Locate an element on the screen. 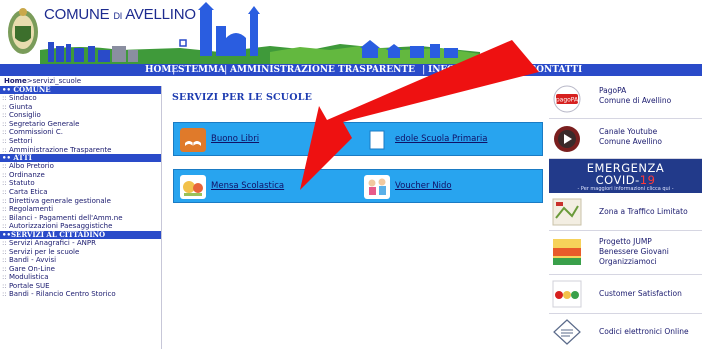 The height and width of the screenshot is (349, 702). pagopa-subtitle: Comune di Avellino is located at coordinates (635, 100).